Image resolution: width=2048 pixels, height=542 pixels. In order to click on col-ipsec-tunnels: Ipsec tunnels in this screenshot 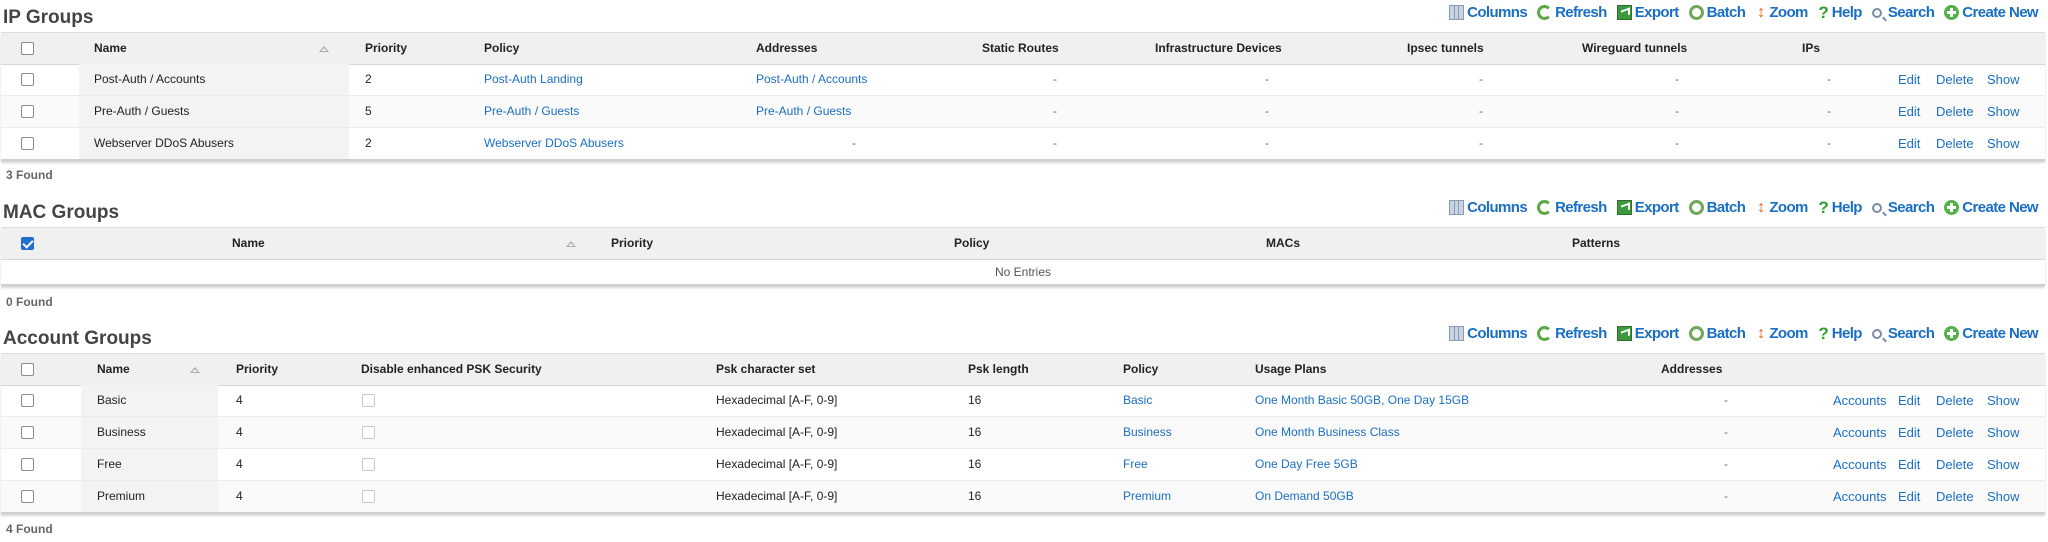, I will do `click(1445, 48)`.